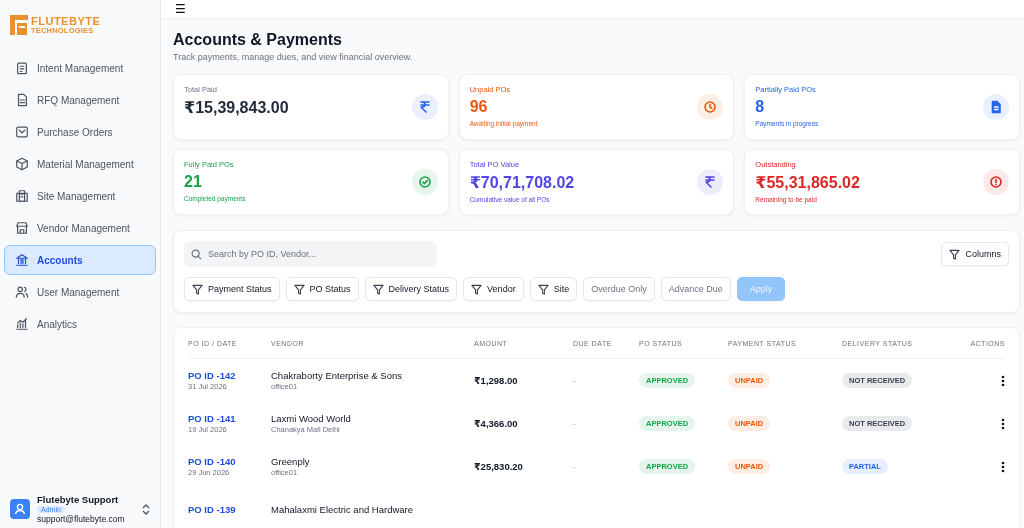  I want to click on toggle-button: Advance Due, so click(695, 289).